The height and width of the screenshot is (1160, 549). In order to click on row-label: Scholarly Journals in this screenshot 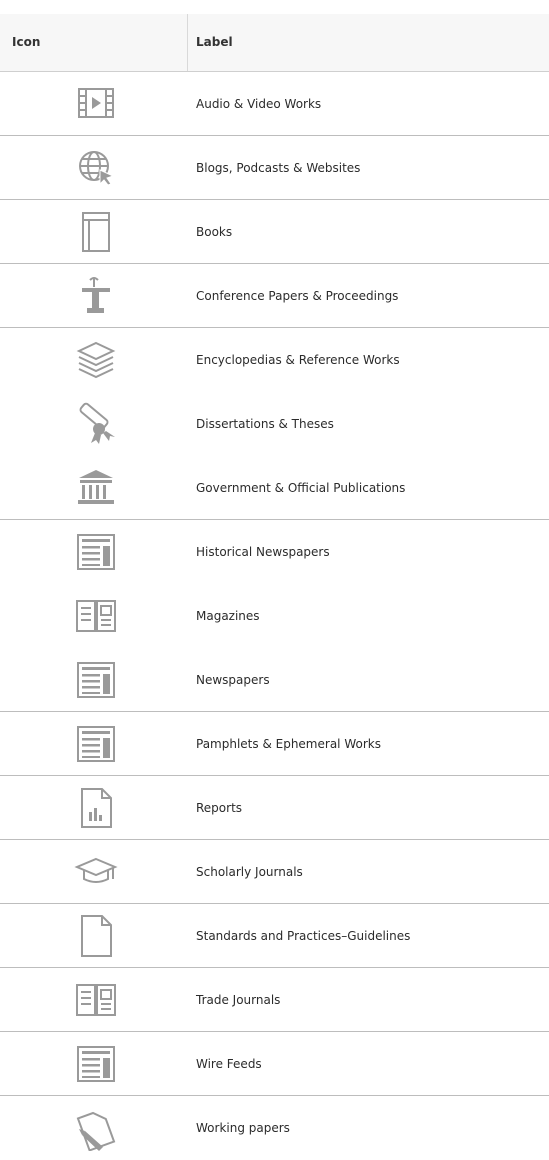, I will do `click(249, 872)`.